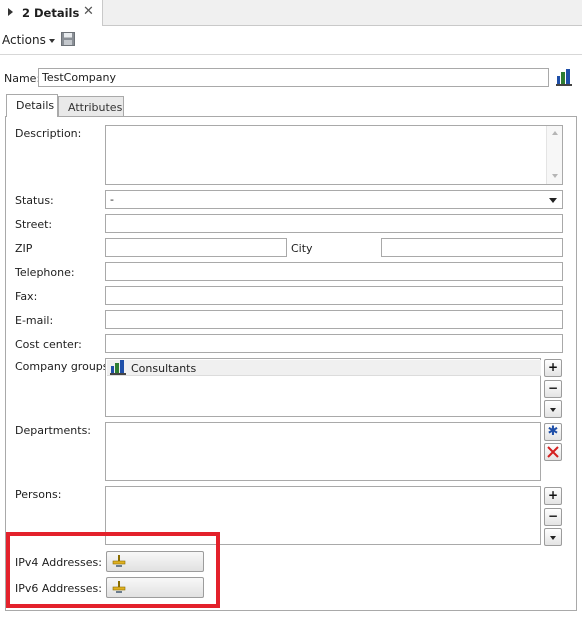 Image resolution: width=582 pixels, height=617 pixels. What do you see at coordinates (34, 320) in the screenshot?
I see `email-label: E-mail:` at bounding box center [34, 320].